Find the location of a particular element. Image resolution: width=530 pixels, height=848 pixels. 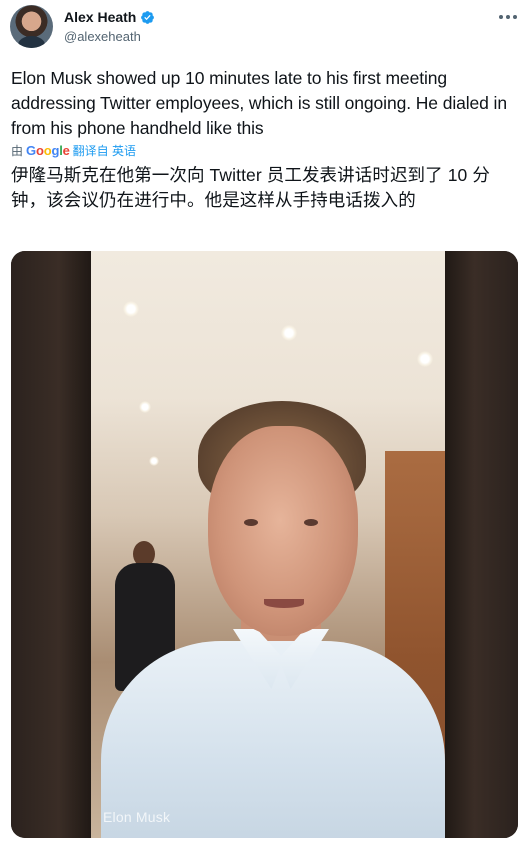

translation-attribution: 由 Google 翻译自 英语 is located at coordinates (73, 150).